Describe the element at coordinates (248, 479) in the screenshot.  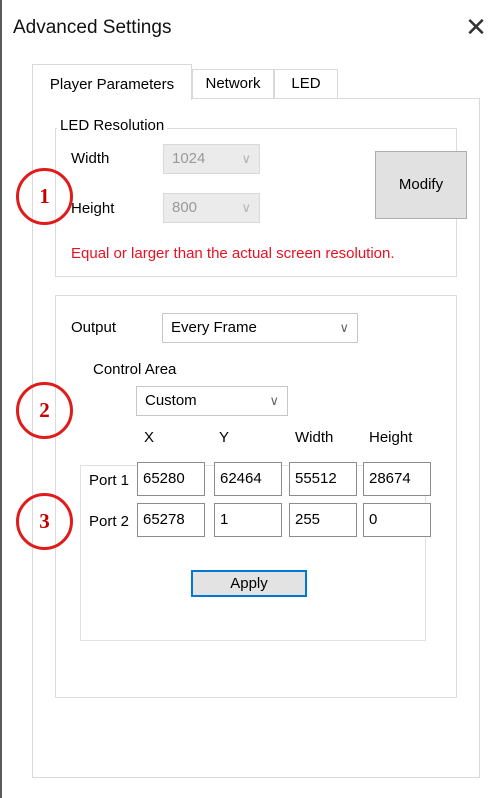
I see `port-1-y-field: 62464` at that location.